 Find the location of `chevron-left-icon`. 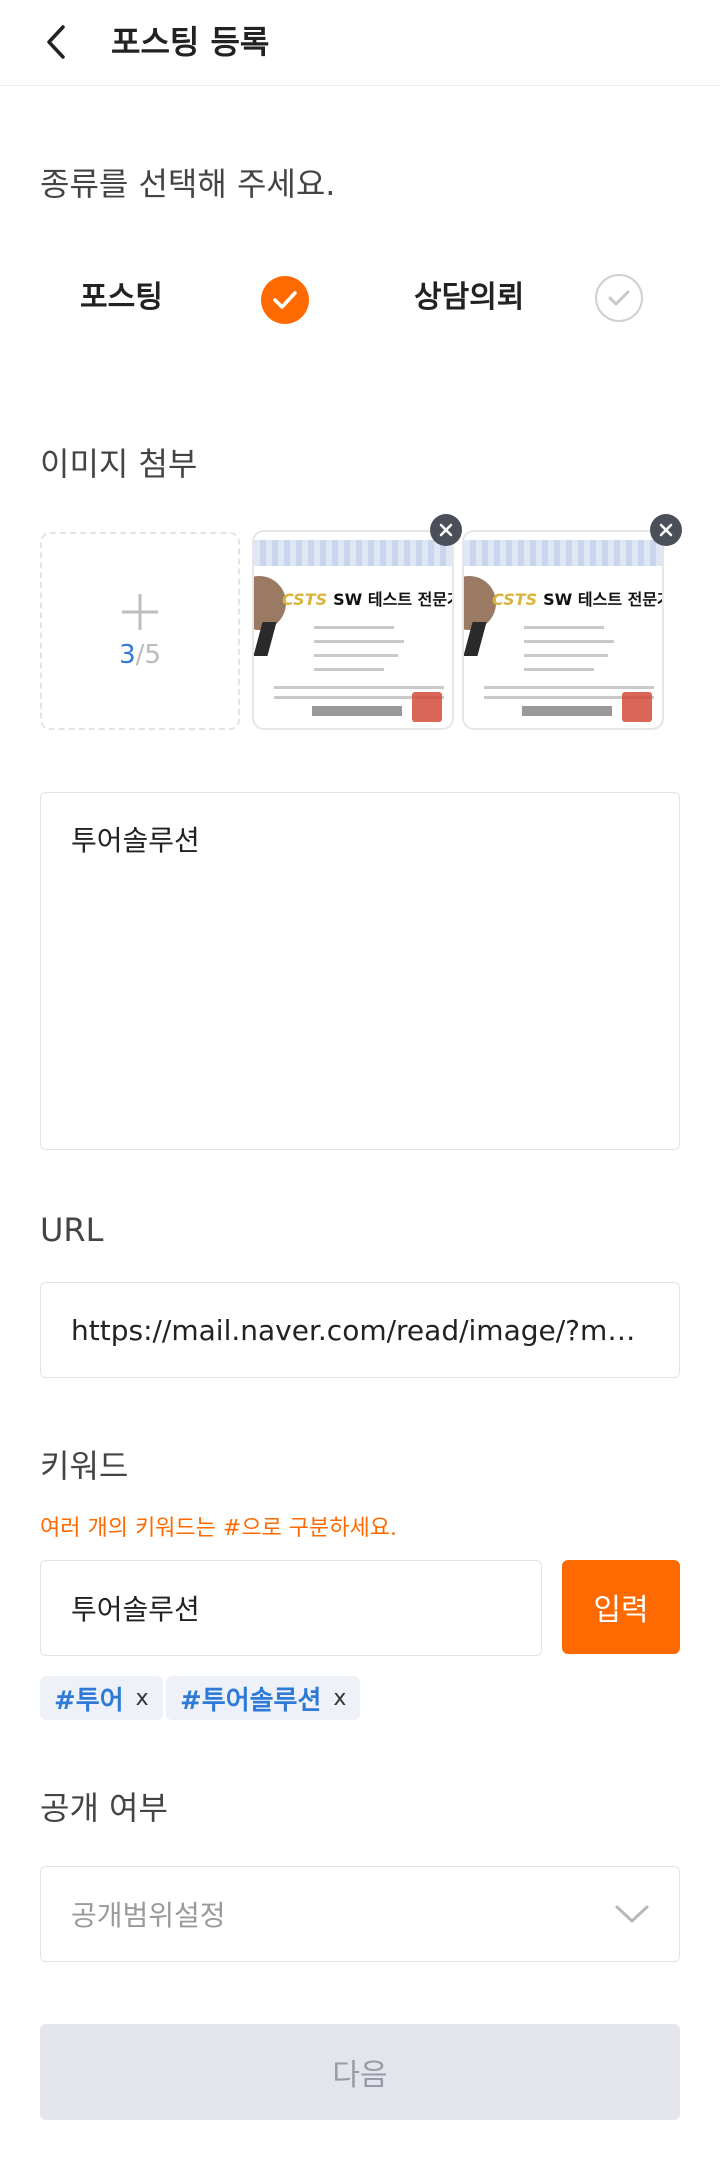

chevron-left-icon is located at coordinates (56, 42).